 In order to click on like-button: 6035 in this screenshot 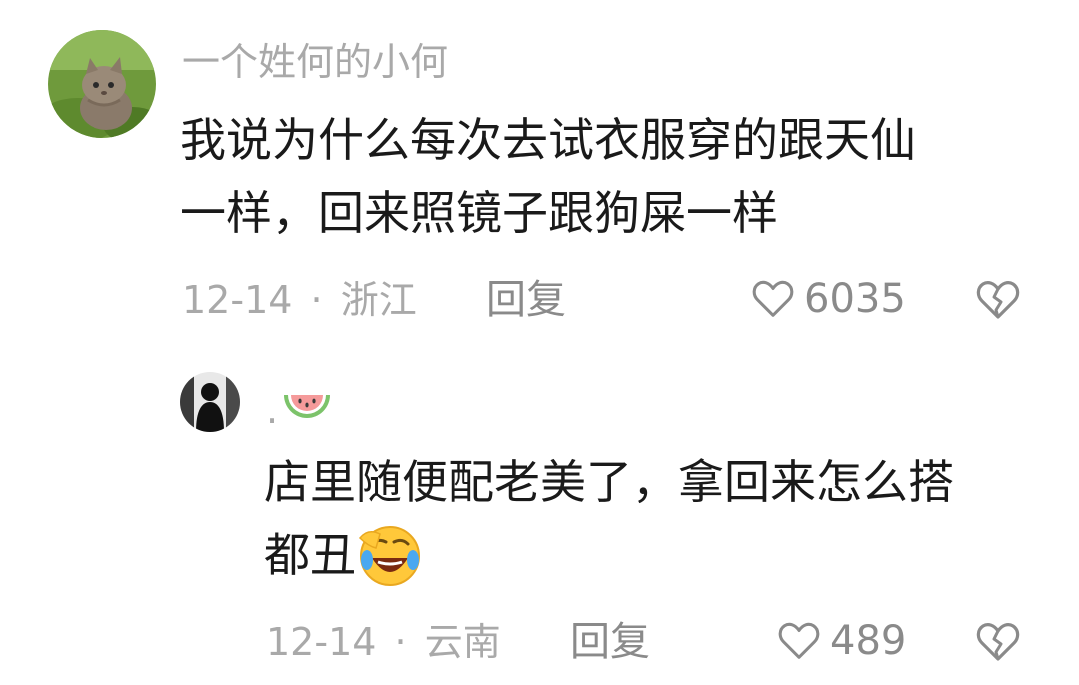, I will do `click(828, 299)`.